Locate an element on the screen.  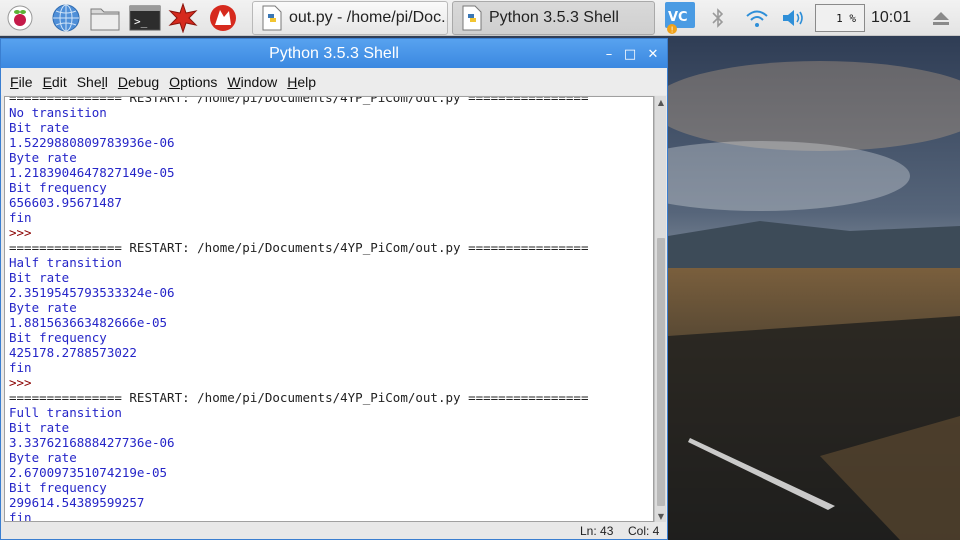
menu-label-mnemonic: D is located at coordinates (123, 81).